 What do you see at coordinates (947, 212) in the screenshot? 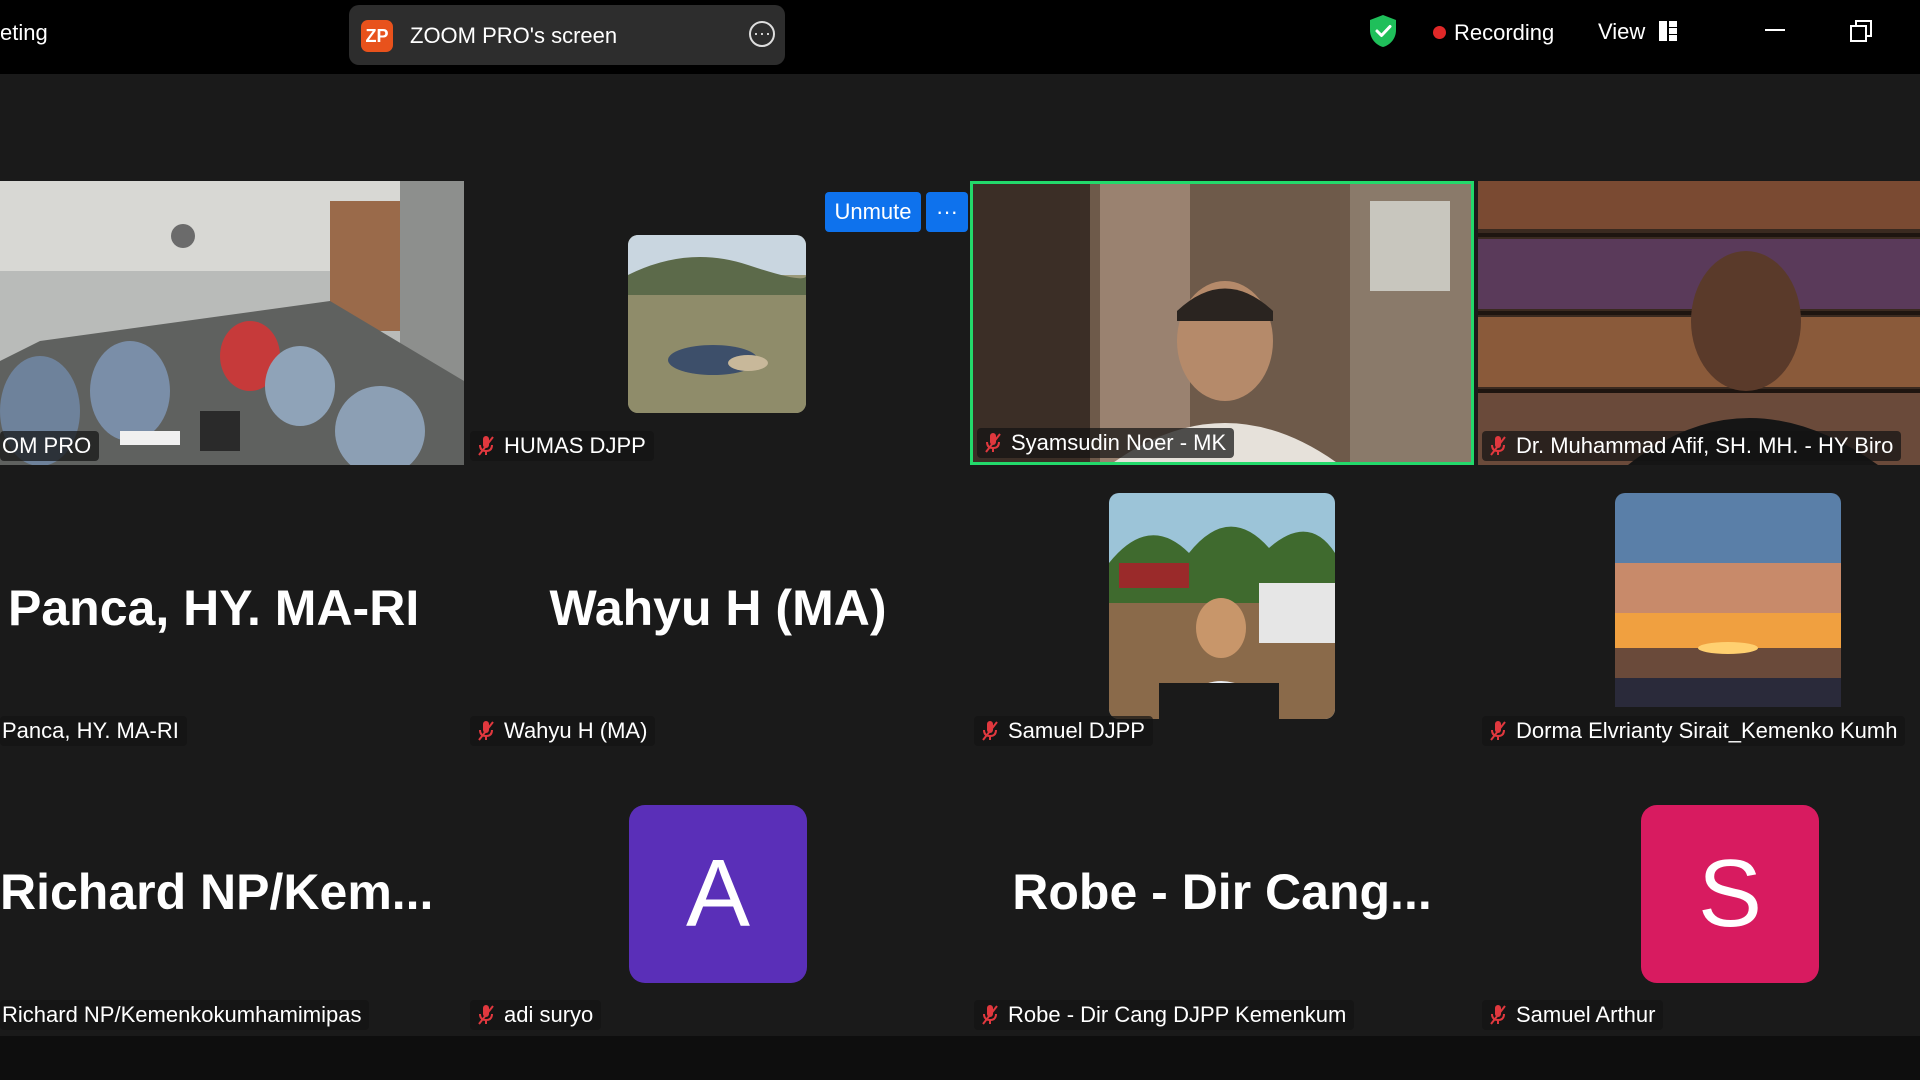
I see `more-options-button: ···` at bounding box center [947, 212].